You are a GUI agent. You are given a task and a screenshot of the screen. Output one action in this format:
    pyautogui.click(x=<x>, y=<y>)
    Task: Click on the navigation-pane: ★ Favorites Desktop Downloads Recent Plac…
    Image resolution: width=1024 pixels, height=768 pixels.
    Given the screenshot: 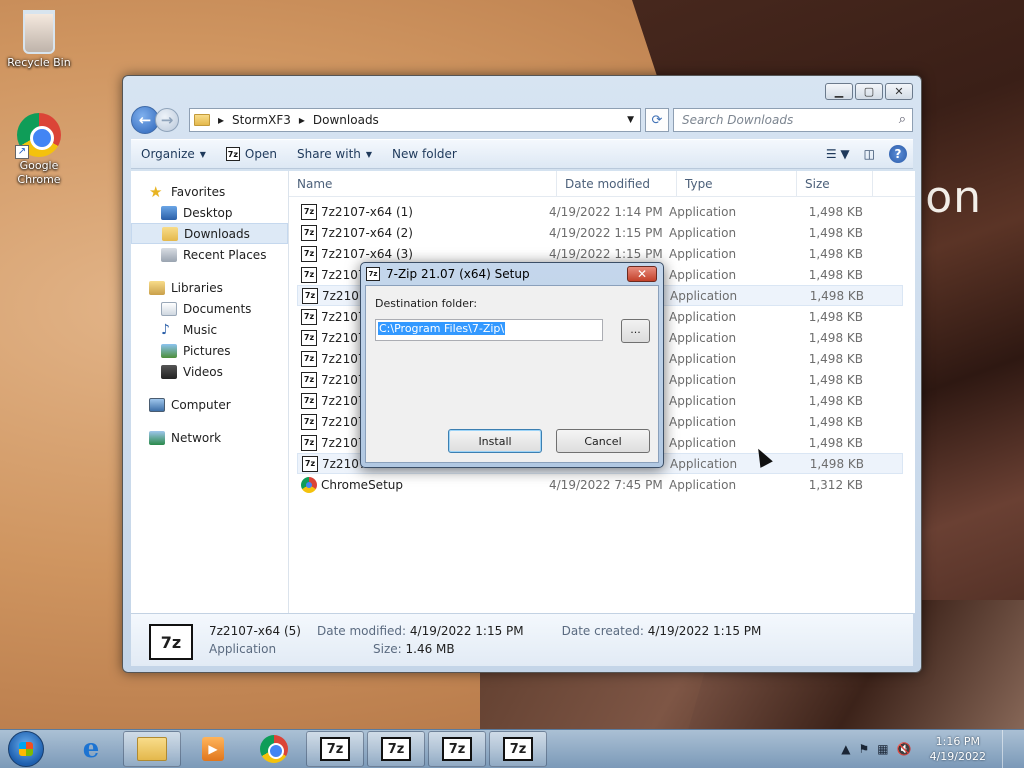 What is the action you would take?
    pyautogui.click(x=210, y=392)
    